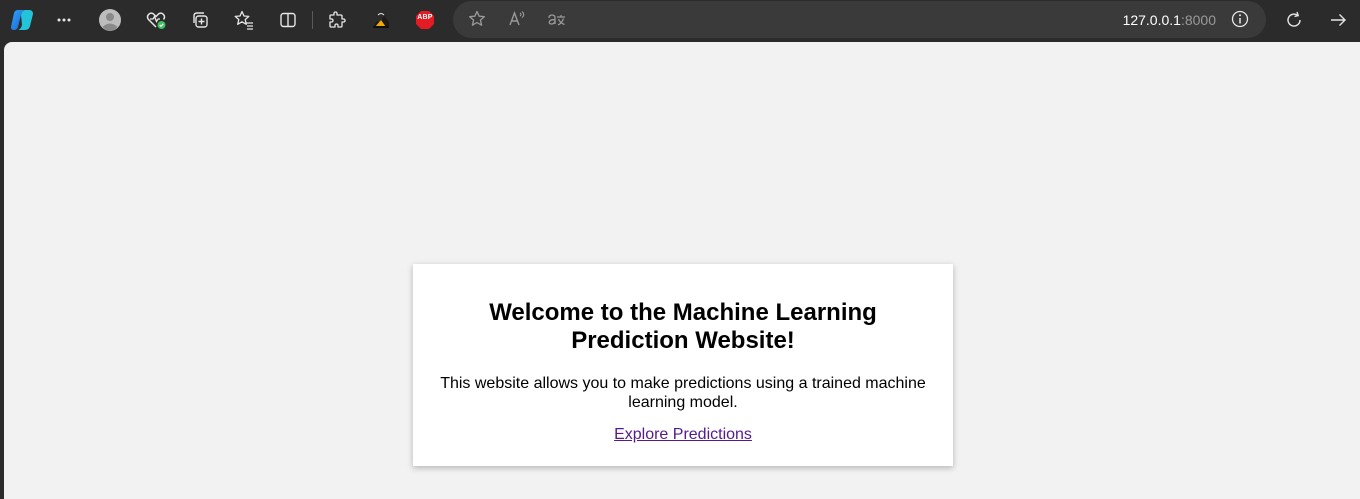 This screenshot has height=499, width=1360. I want to click on copilot-icon, so click(22, 20).